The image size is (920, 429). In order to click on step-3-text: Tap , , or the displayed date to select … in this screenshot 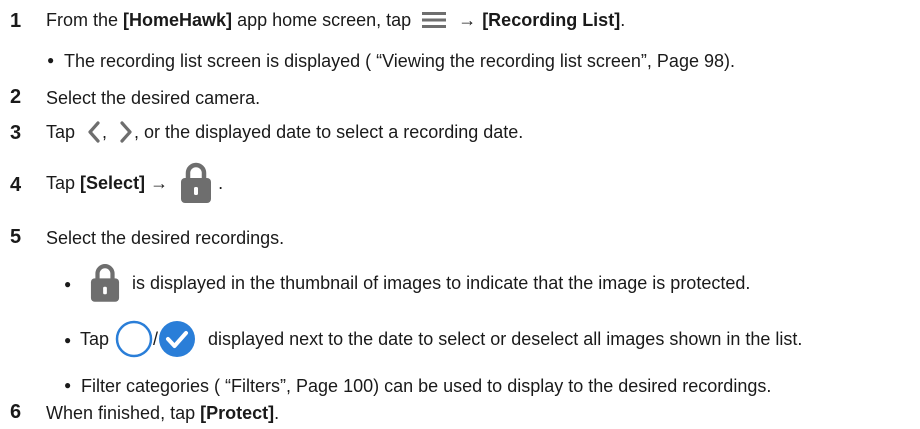, I will do `click(284, 132)`.